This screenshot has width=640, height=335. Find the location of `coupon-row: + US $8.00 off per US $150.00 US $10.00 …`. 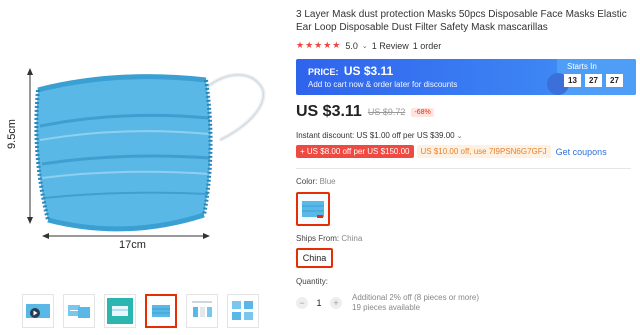

coupon-row: + US $8.00 off per US $150.00 US $10.00 … is located at coordinates (466, 151).